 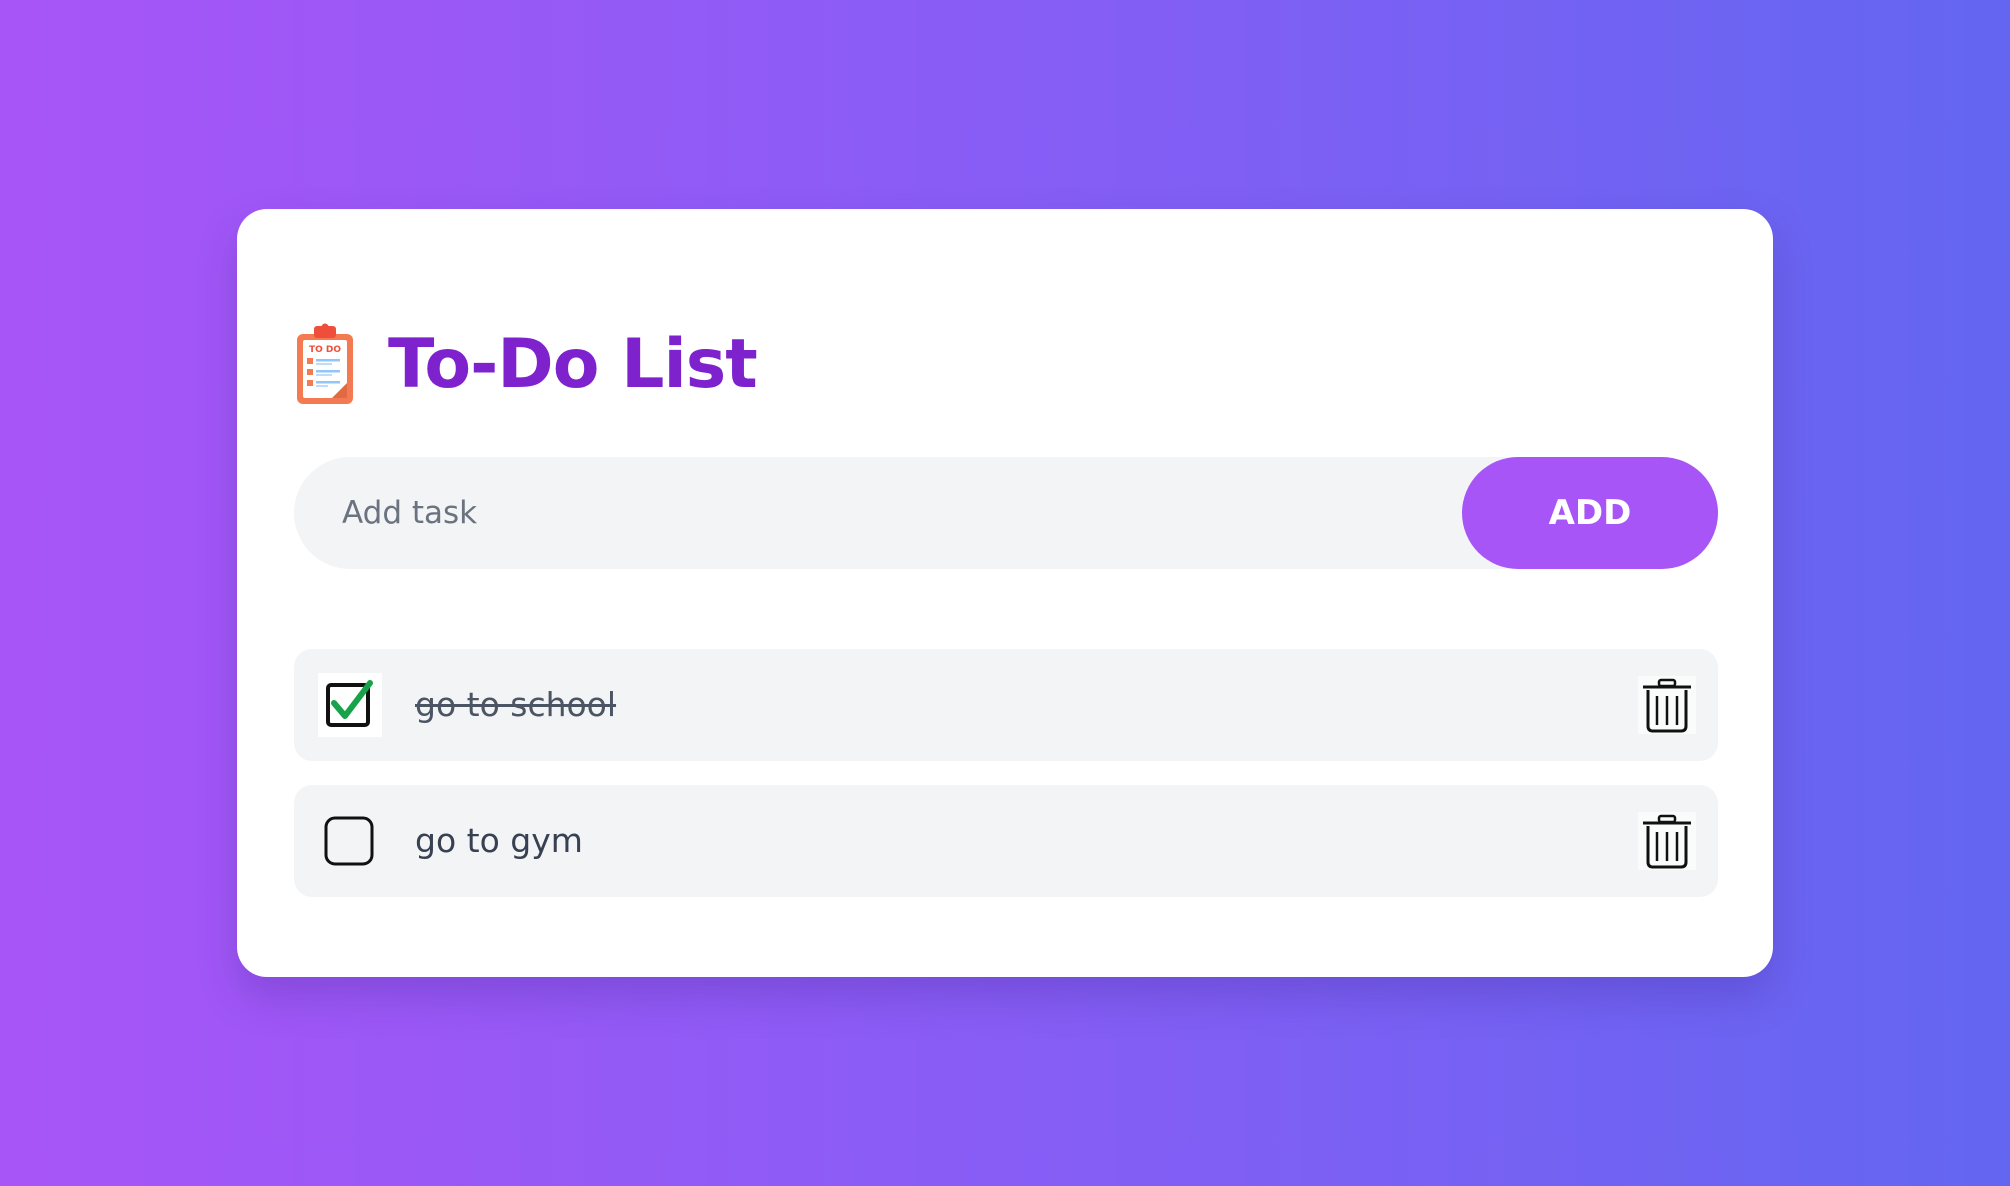 What do you see at coordinates (1006, 705) in the screenshot?
I see `task-item: go to school` at bounding box center [1006, 705].